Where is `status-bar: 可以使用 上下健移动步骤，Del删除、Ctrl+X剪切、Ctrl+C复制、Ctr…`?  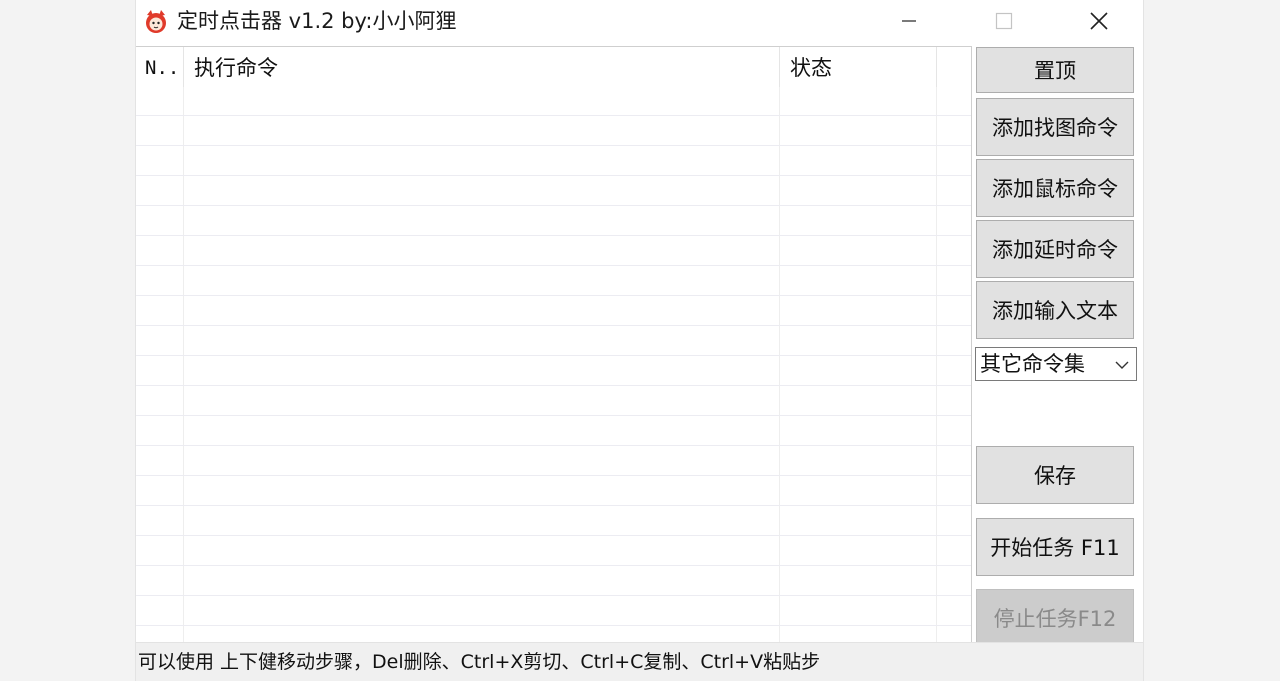
status-bar: 可以使用 上下健移动步骤，Del删除、Ctrl+X剪切、Ctrl+C复制、Ctr… is located at coordinates (639, 661).